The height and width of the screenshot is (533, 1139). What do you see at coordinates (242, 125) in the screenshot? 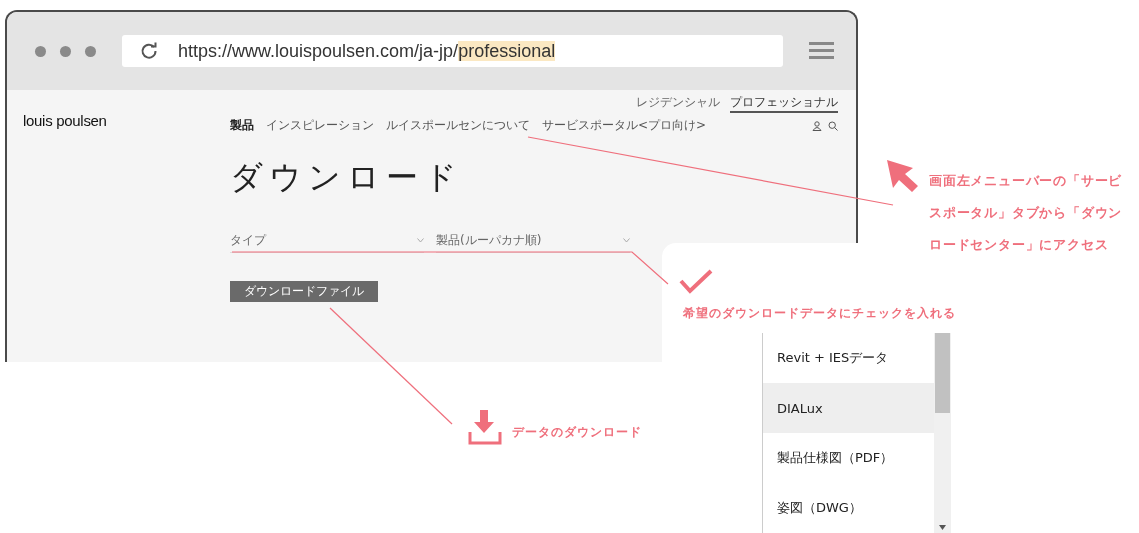
I see `nav-link: 製品` at bounding box center [242, 125].